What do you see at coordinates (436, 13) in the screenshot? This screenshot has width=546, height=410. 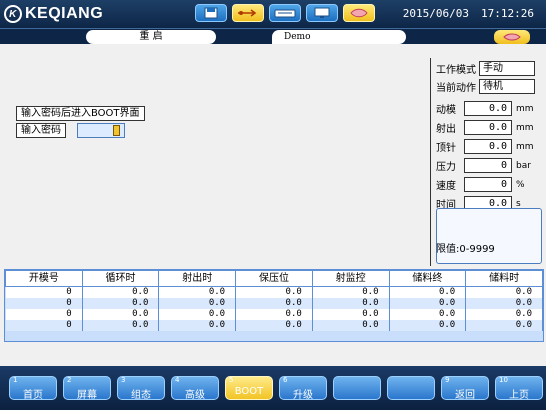 I see `date-text: 2015/06/03` at bounding box center [436, 13].